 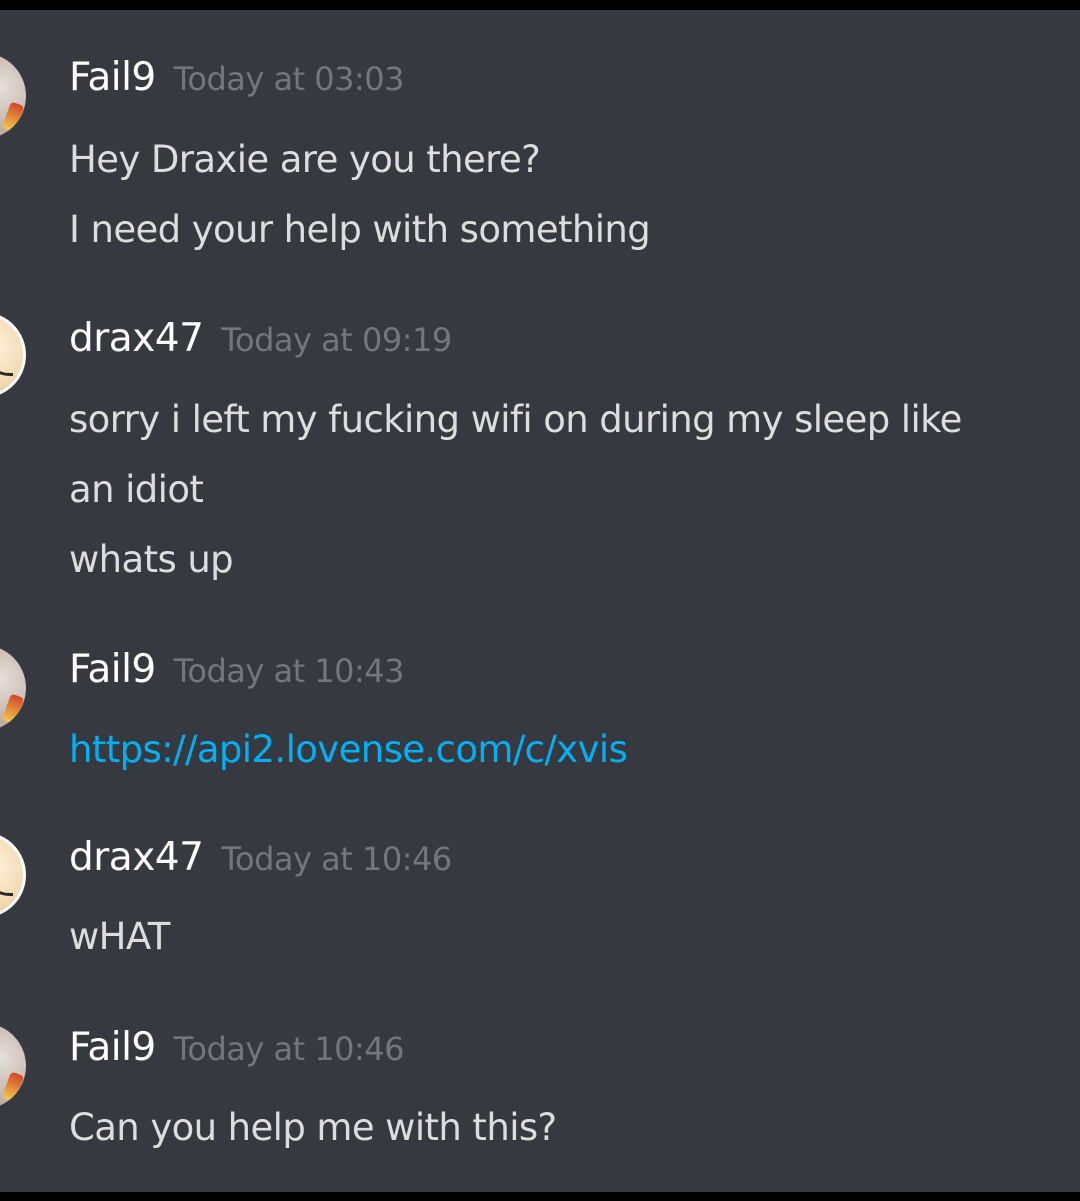 I want to click on message-header: Fail9 Today at 10:43, so click(x=237, y=669).